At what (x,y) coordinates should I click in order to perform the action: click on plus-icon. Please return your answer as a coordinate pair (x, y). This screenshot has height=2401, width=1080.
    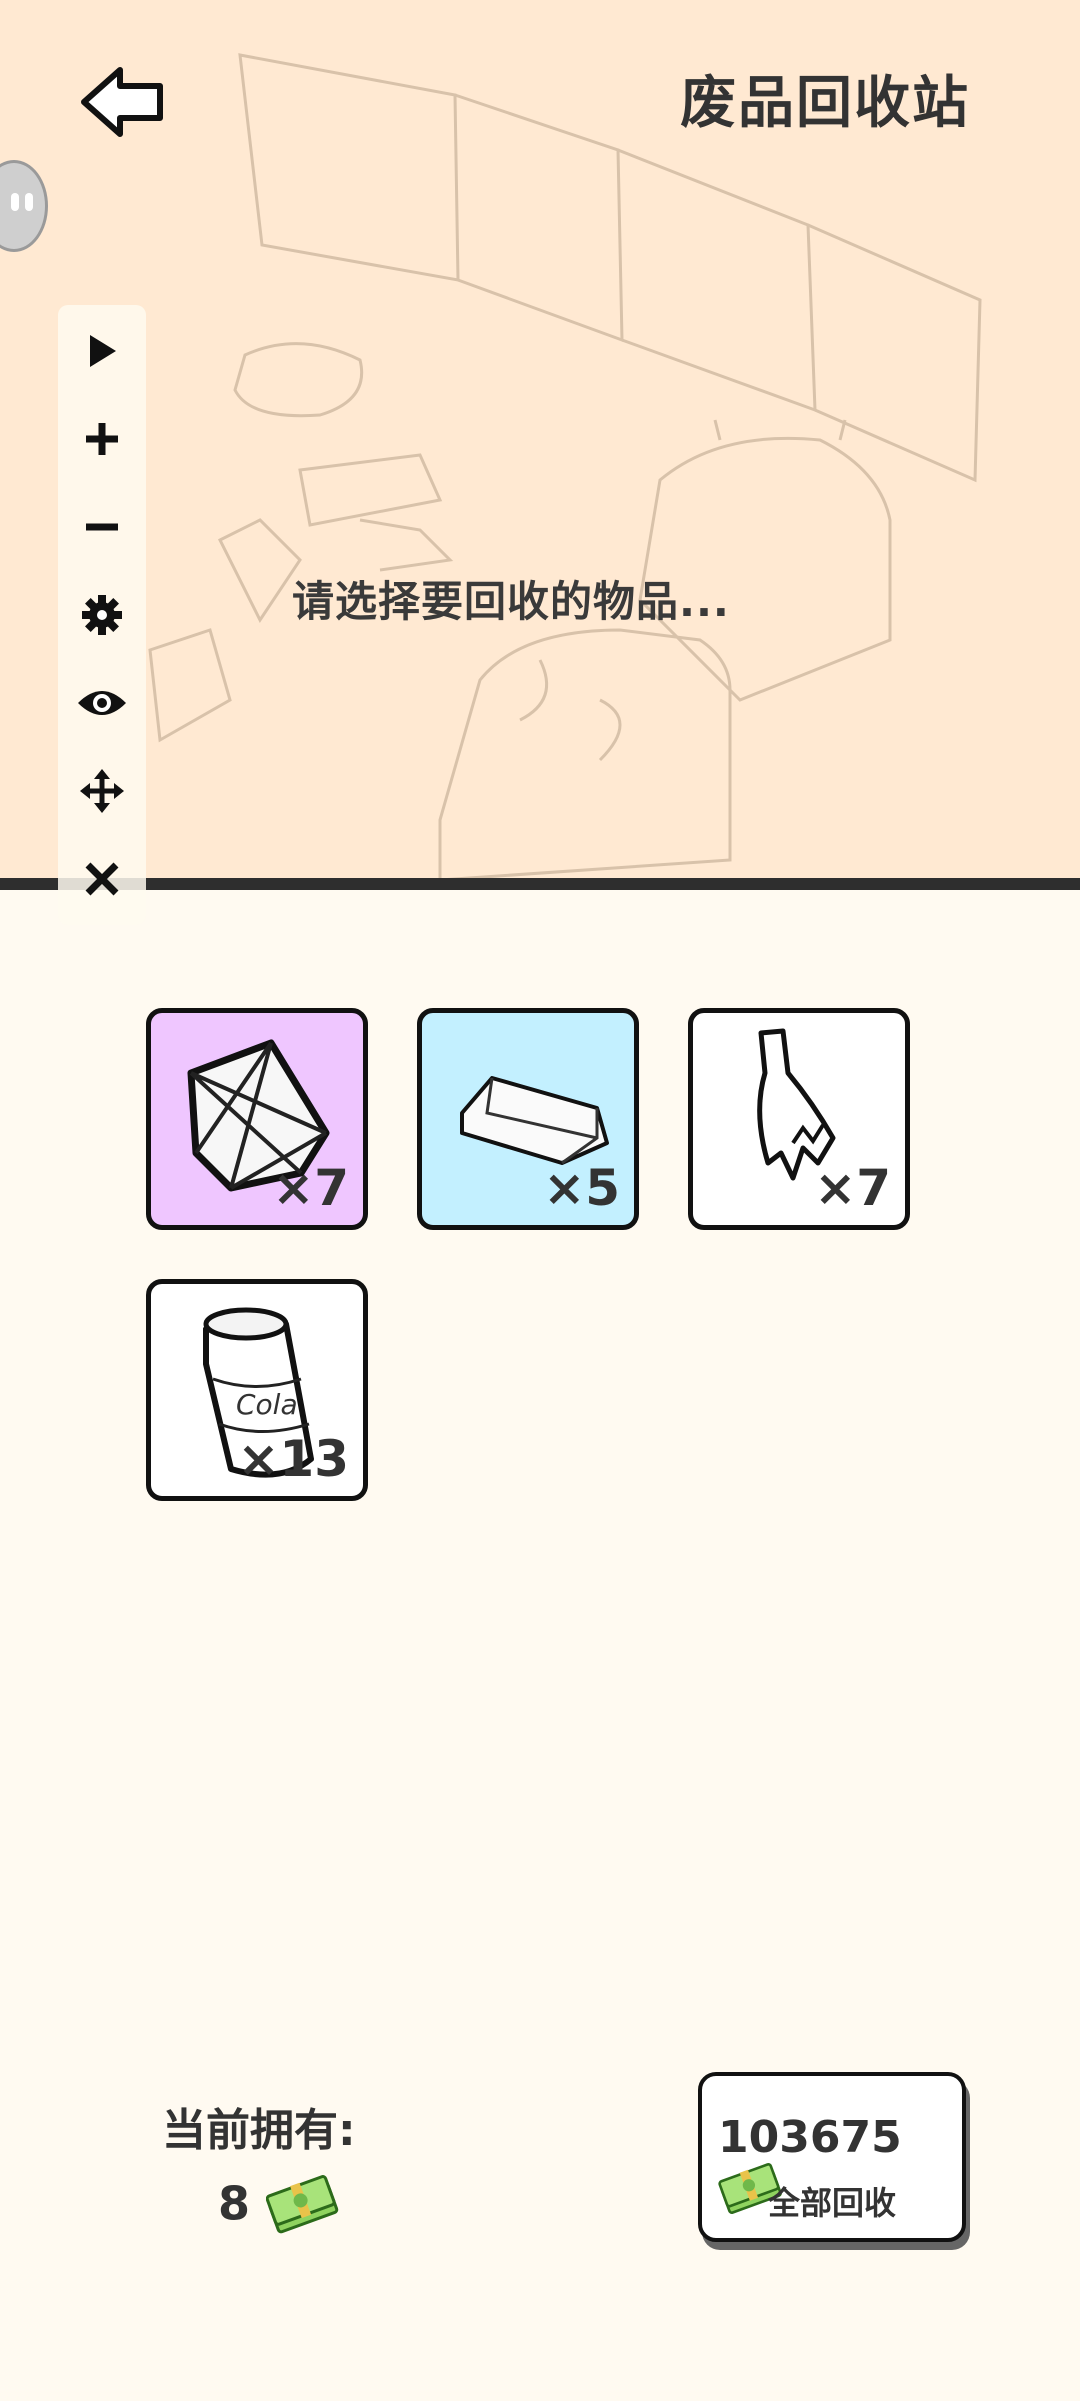
    Looking at the image, I should click on (102, 439).